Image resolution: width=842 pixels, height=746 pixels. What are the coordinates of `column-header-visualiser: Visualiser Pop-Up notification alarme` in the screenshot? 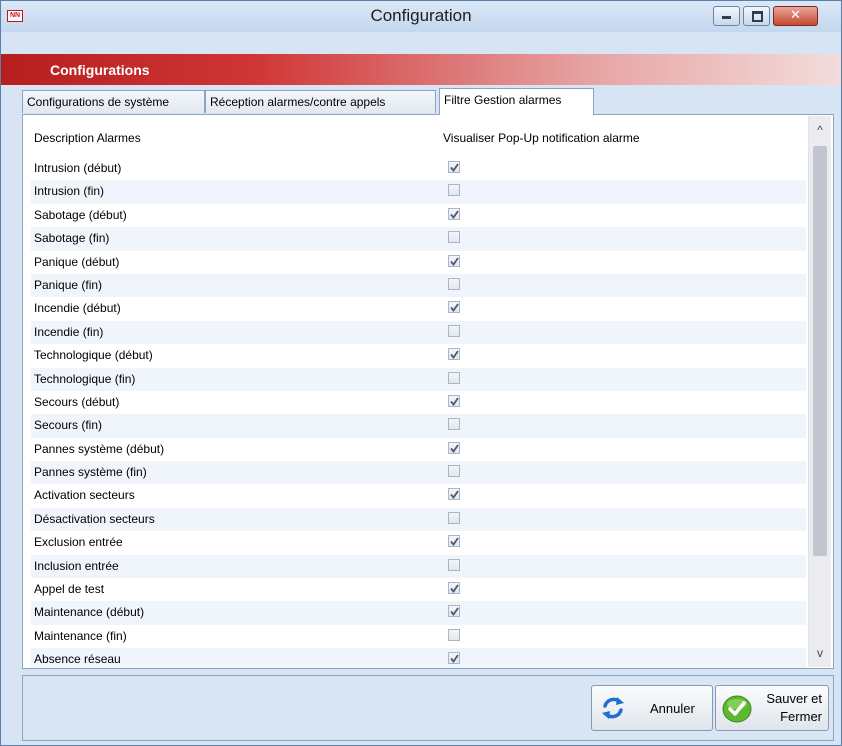 It's located at (541, 138).